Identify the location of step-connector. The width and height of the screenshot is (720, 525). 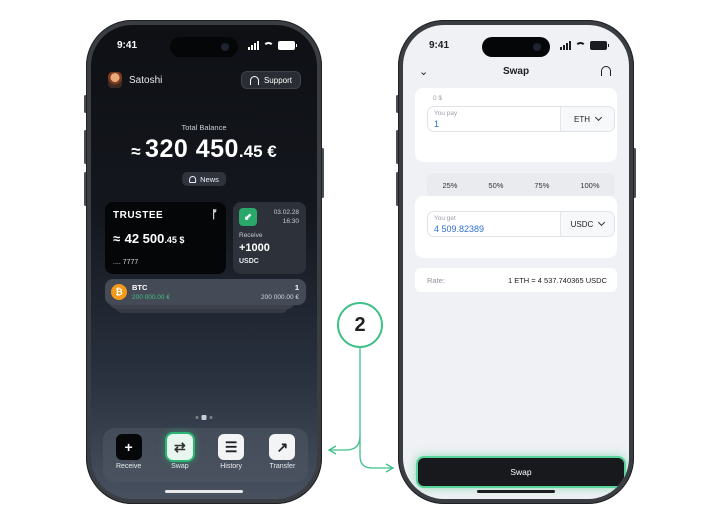
(361, 410).